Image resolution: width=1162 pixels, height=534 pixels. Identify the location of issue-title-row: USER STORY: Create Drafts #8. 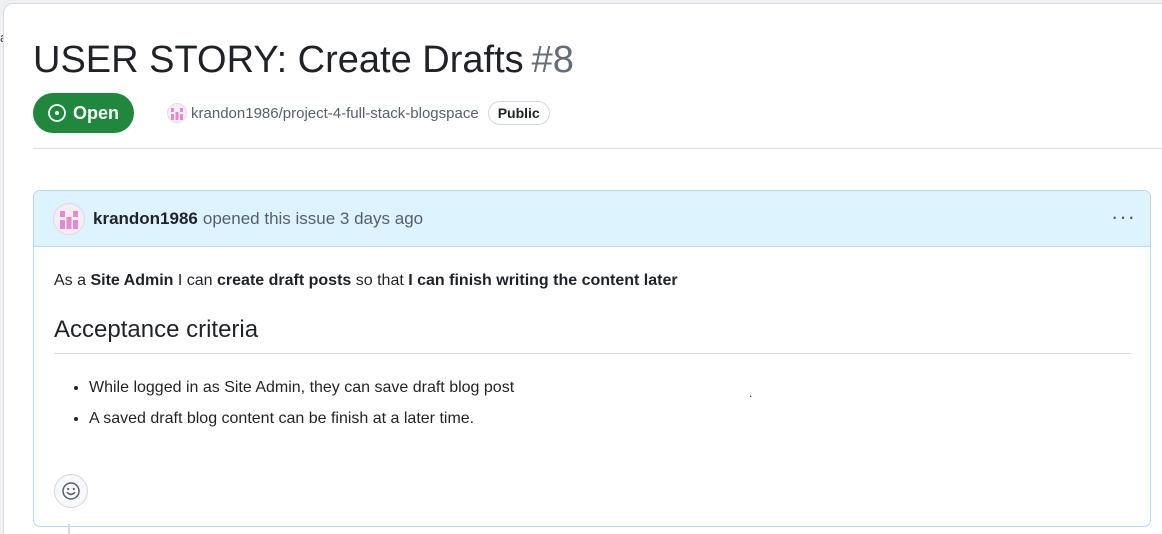
(303, 60).